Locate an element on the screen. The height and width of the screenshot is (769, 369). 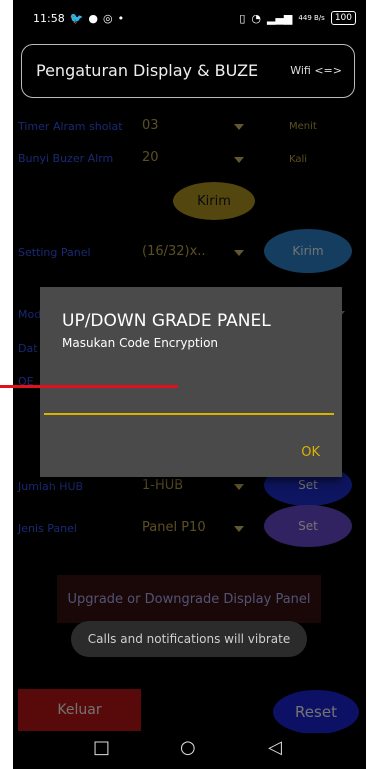
battery-icon: 100 is located at coordinates (343, 18).